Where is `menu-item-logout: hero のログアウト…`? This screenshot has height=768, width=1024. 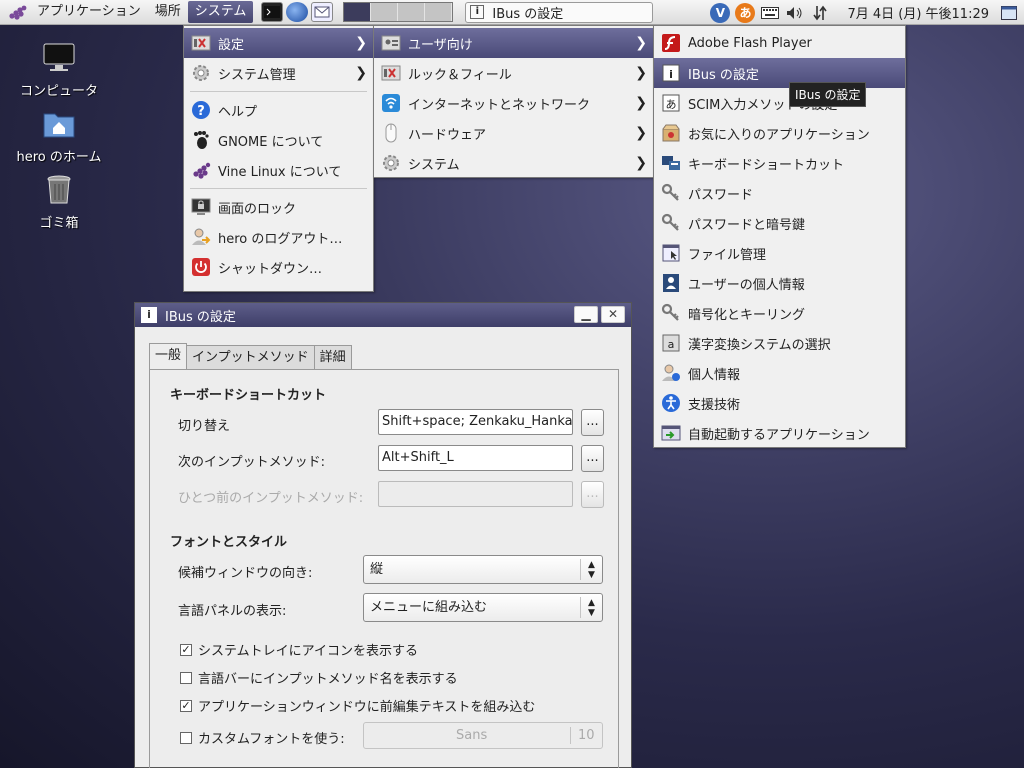 menu-item-logout: hero のログアウト… is located at coordinates (278, 237).